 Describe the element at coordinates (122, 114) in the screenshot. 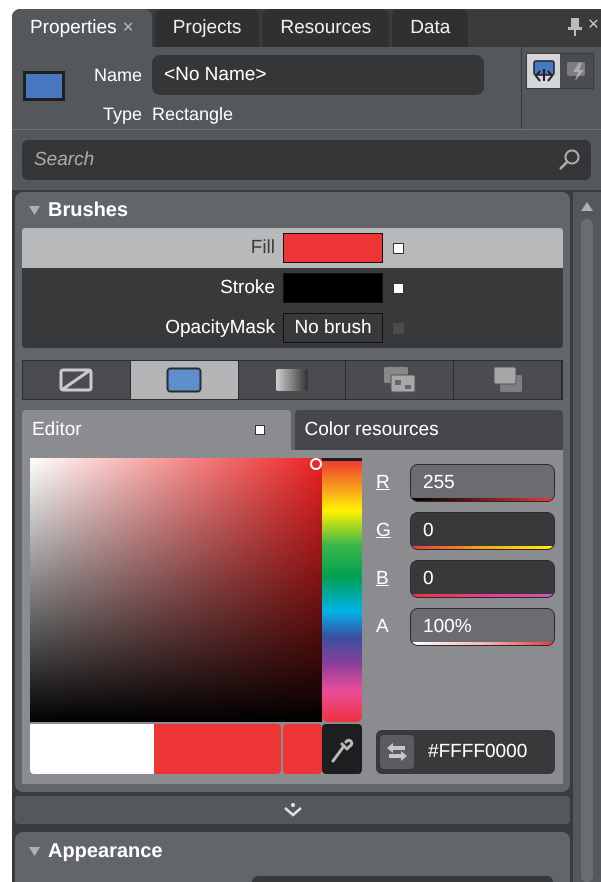

I see `type-label: Type` at that location.